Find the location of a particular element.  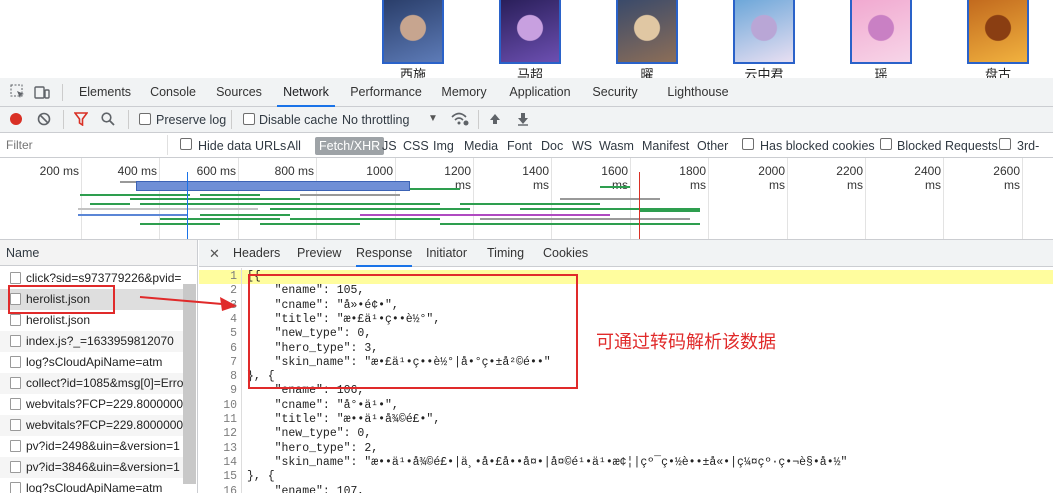

annotation-text: 可通过转码解析该数据 is located at coordinates (686, 342).